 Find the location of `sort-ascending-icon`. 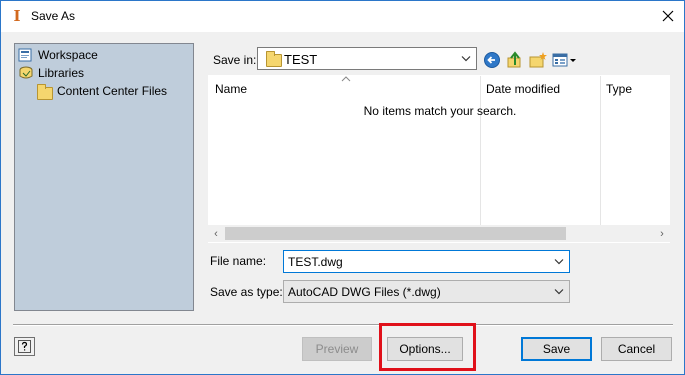

sort-ascending-icon is located at coordinates (346, 79).